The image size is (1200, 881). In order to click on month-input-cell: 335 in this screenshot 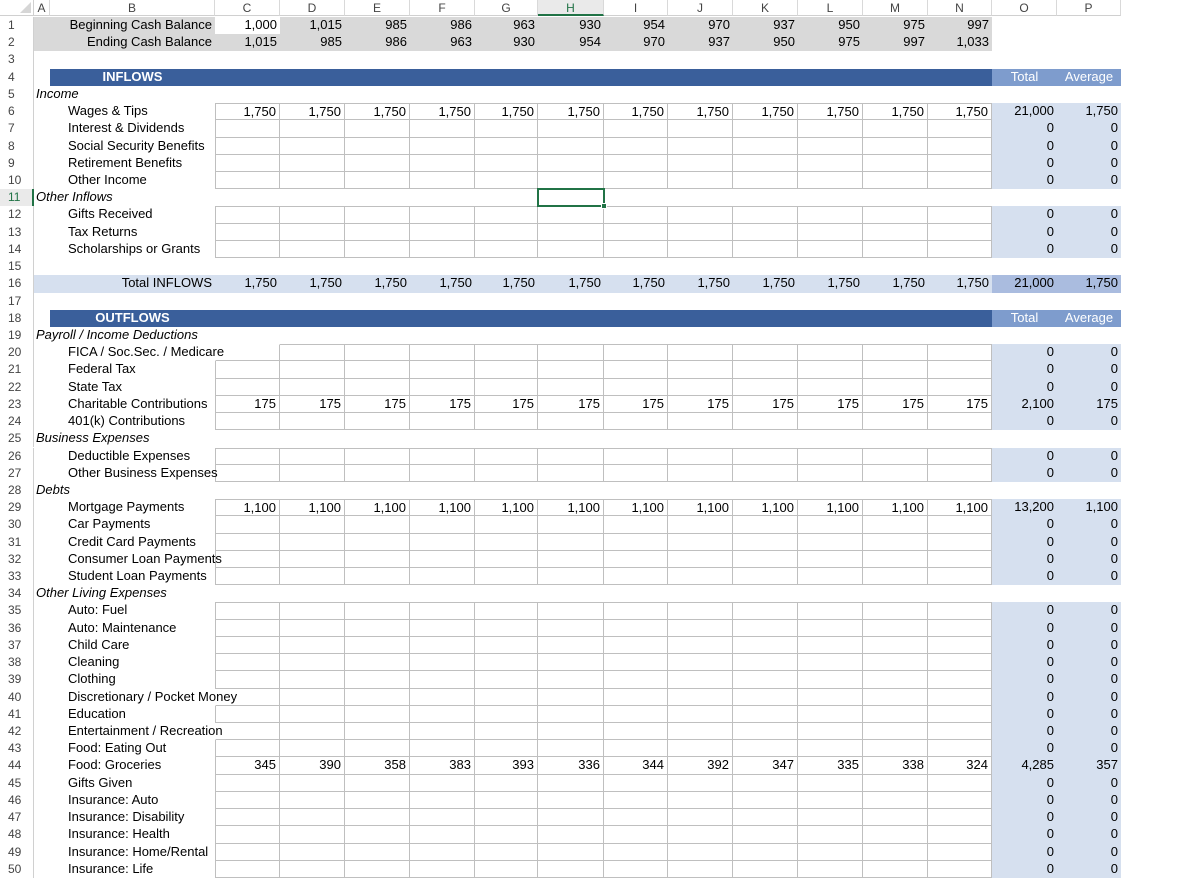, I will do `click(830, 766)`.